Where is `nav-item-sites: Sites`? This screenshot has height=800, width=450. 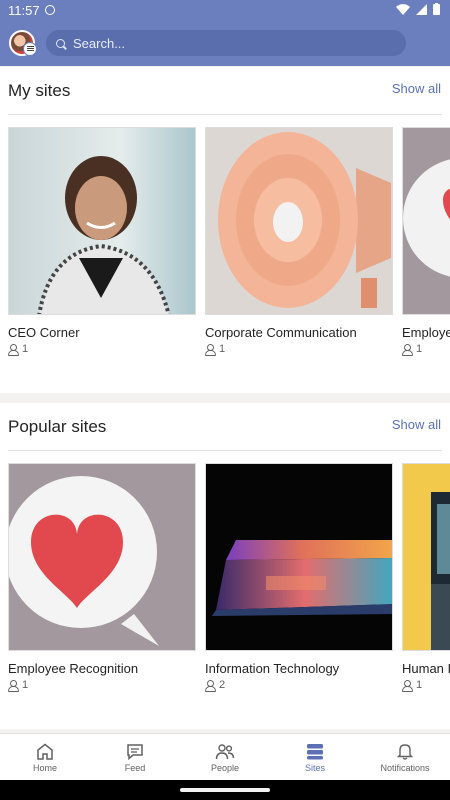 nav-item-sites: Sites is located at coordinates (315, 757).